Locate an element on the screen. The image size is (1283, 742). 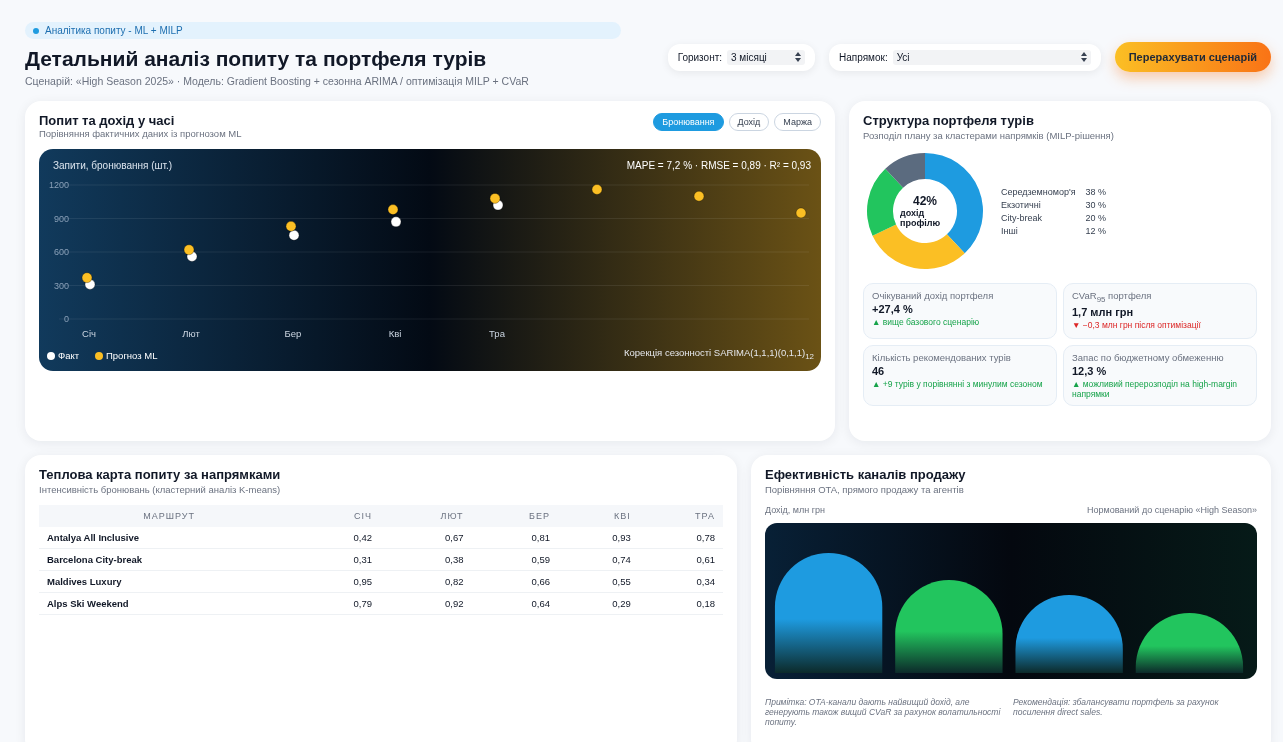
table-cell: 0,92 is located at coordinates (426, 603).